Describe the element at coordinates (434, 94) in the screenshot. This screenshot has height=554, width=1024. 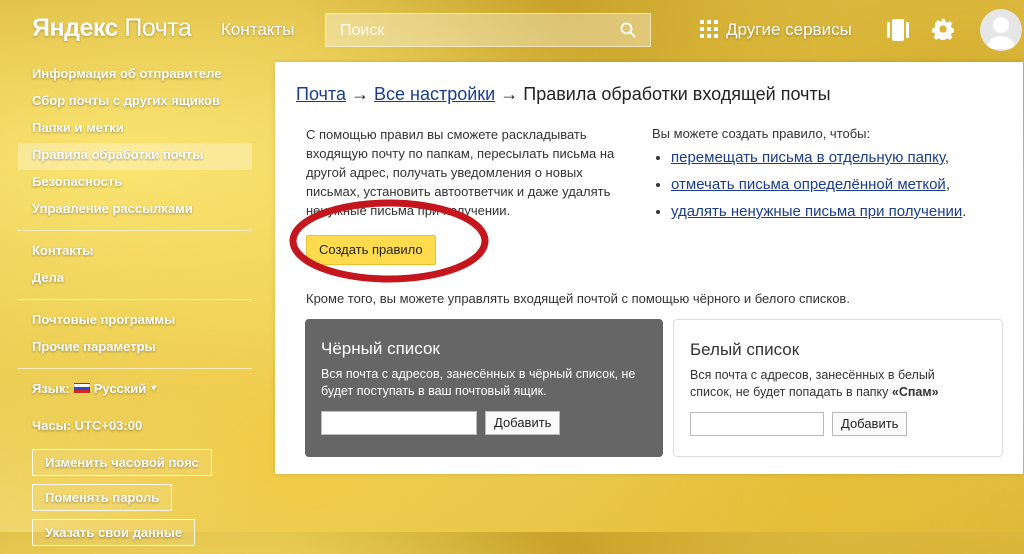
I see `breadcrumb-all-settings-link: Все настройки` at that location.